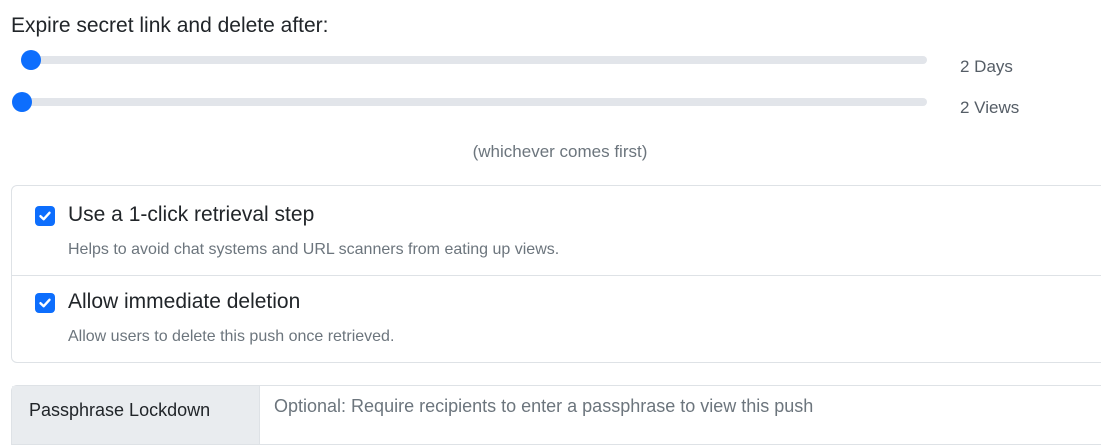 The width and height of the screenshot is (1101, 445). What do you see at coordinates (184, 302) in the screenshot?
I see `immediate-deletion-title: Allow immediate deletion` at bounding box center [184, 302].